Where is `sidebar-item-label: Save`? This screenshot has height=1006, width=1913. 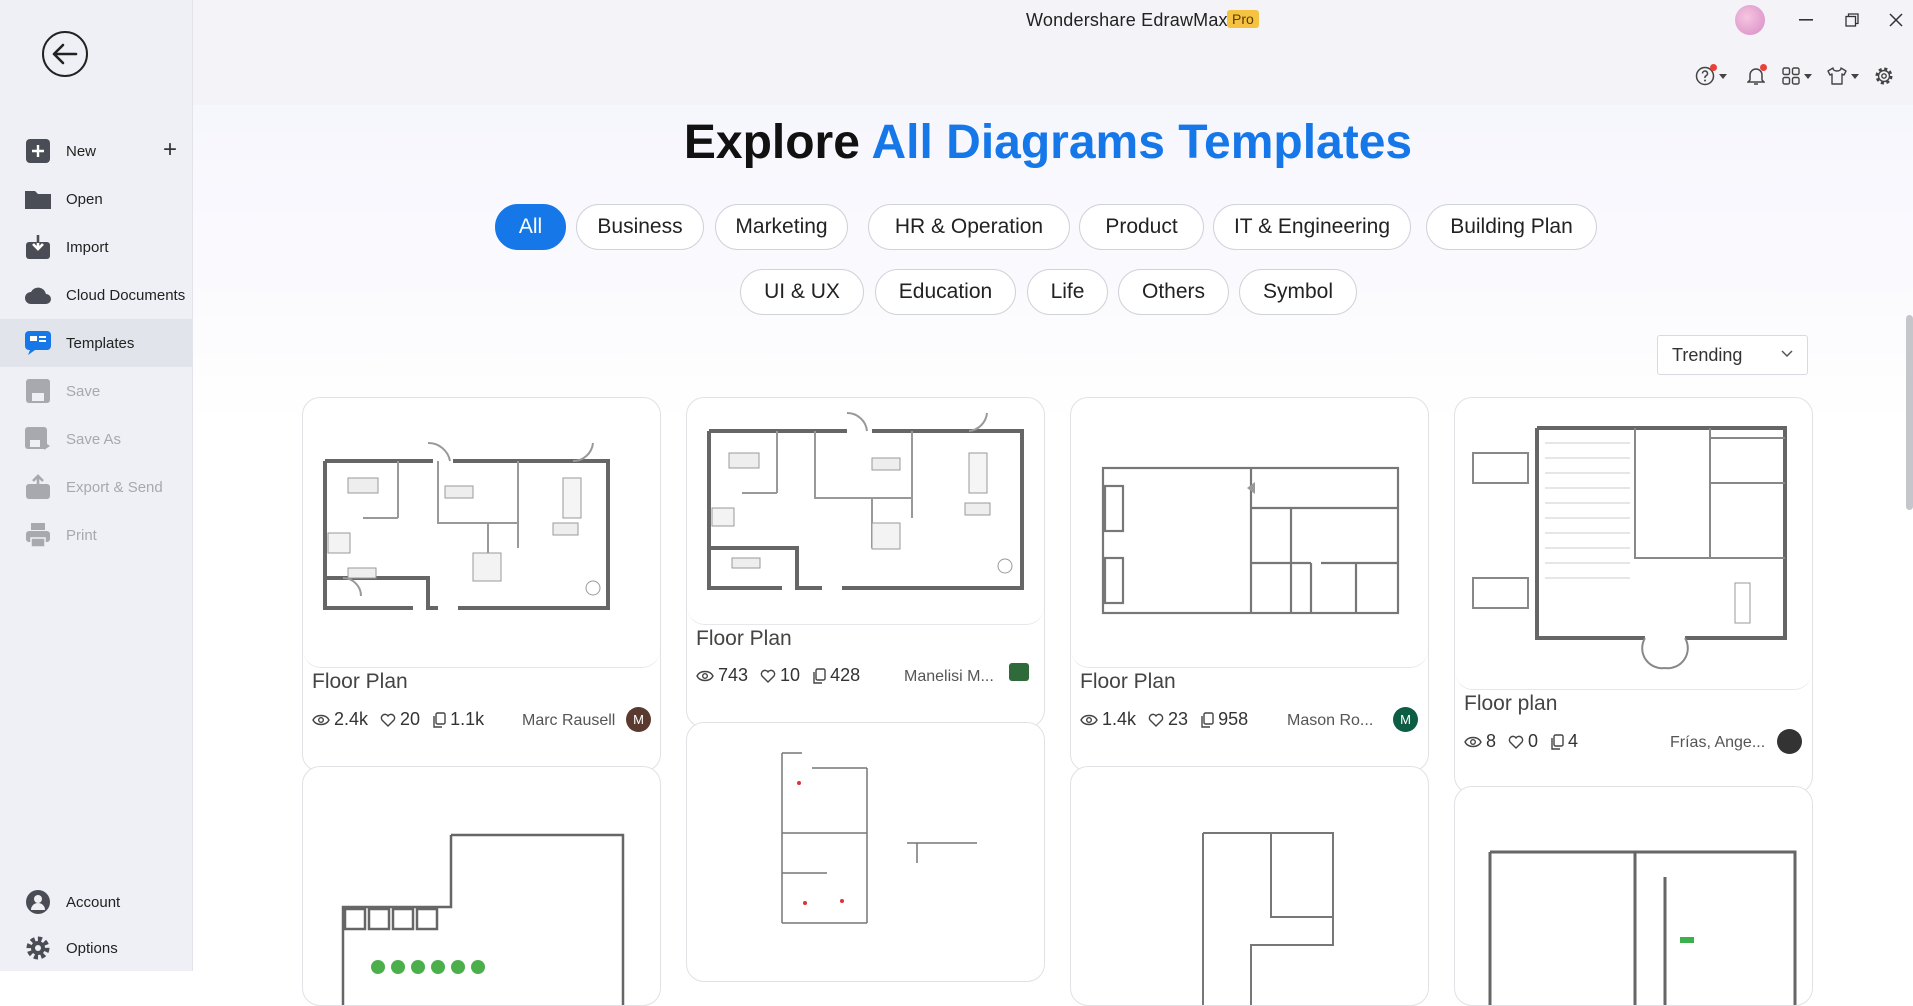 sidebar-item-label: Save is located at coordinates (83, 391).